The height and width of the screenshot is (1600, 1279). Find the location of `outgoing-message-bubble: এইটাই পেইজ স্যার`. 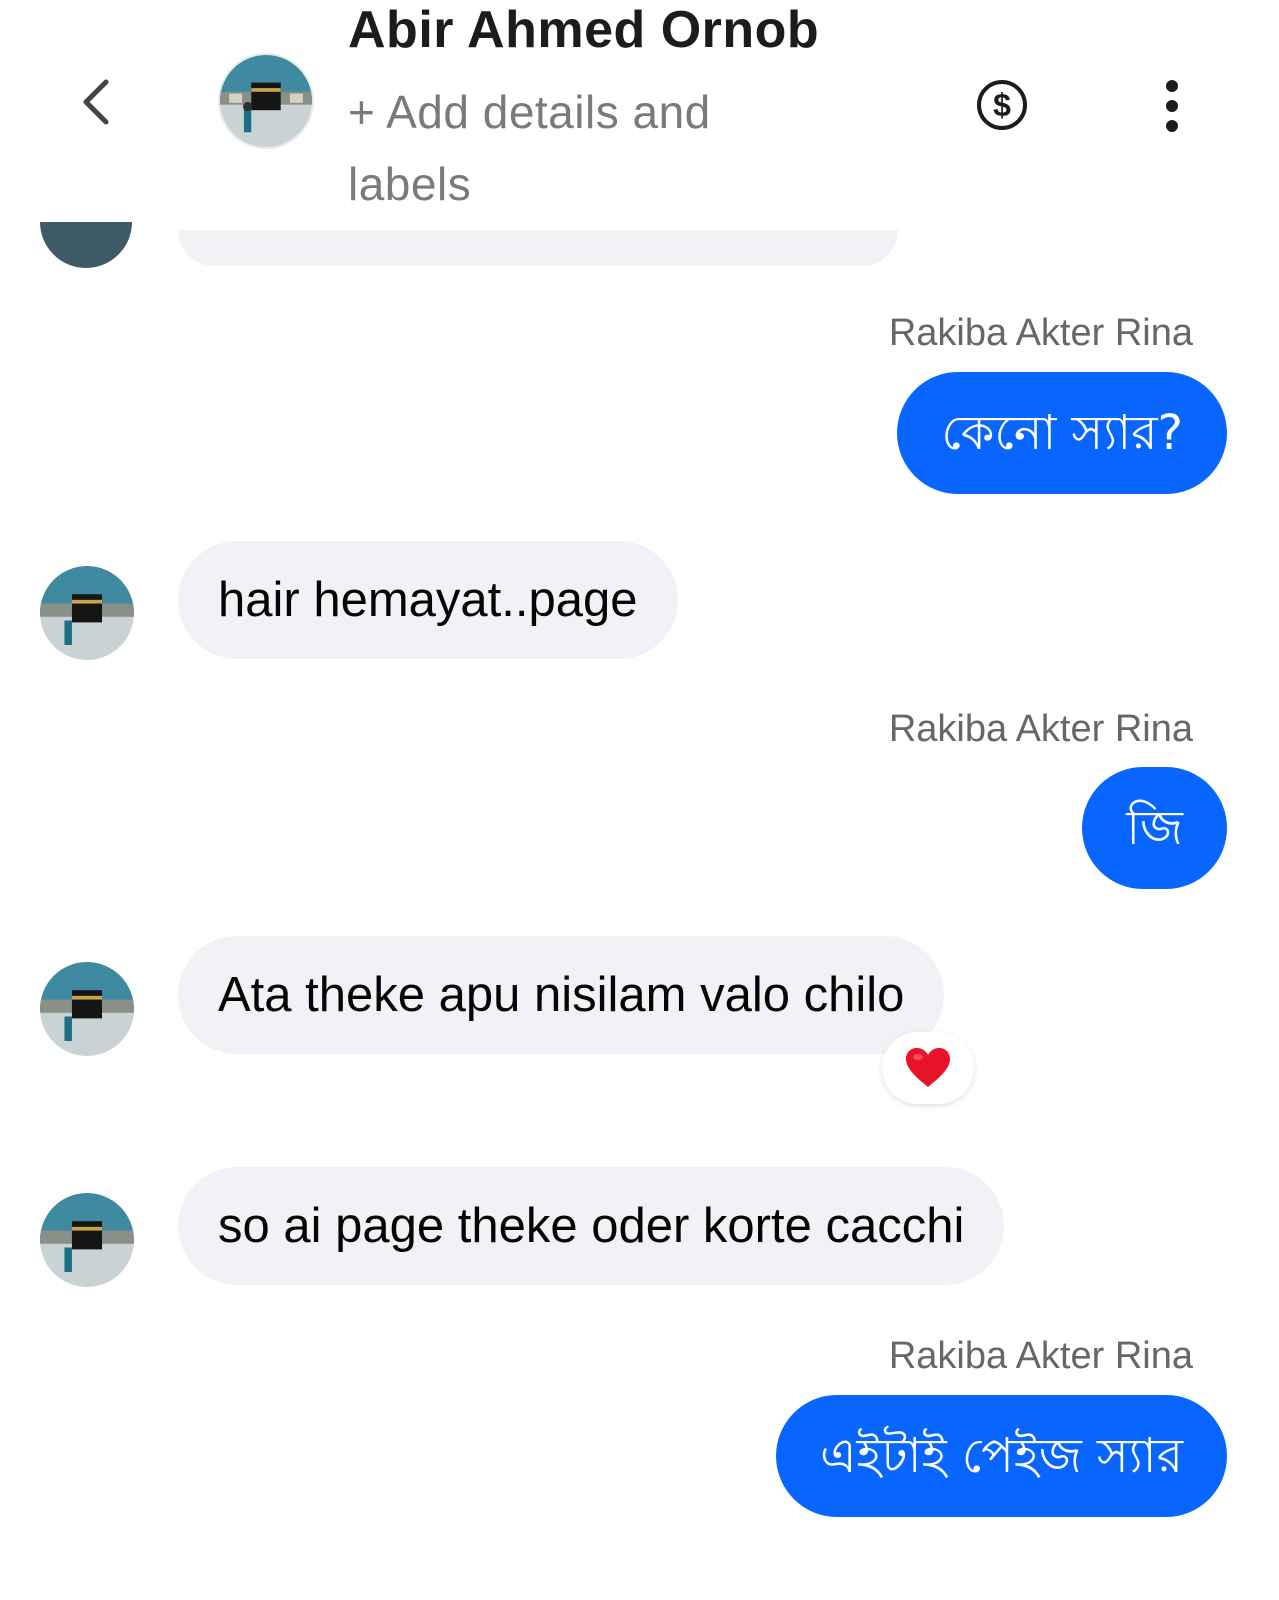

outgoing-message-bubble: এইটাই পেইজ স্যার is located at coordinates (1001, 1456).